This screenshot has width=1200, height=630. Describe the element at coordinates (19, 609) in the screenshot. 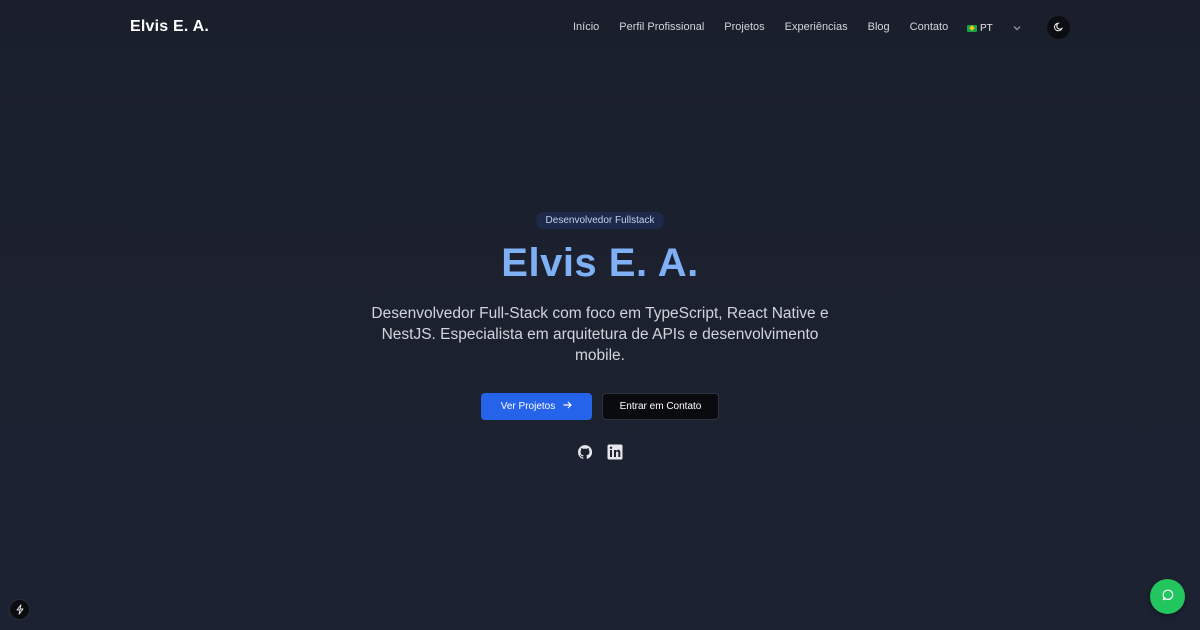

I see `lightning-icon` at that location.